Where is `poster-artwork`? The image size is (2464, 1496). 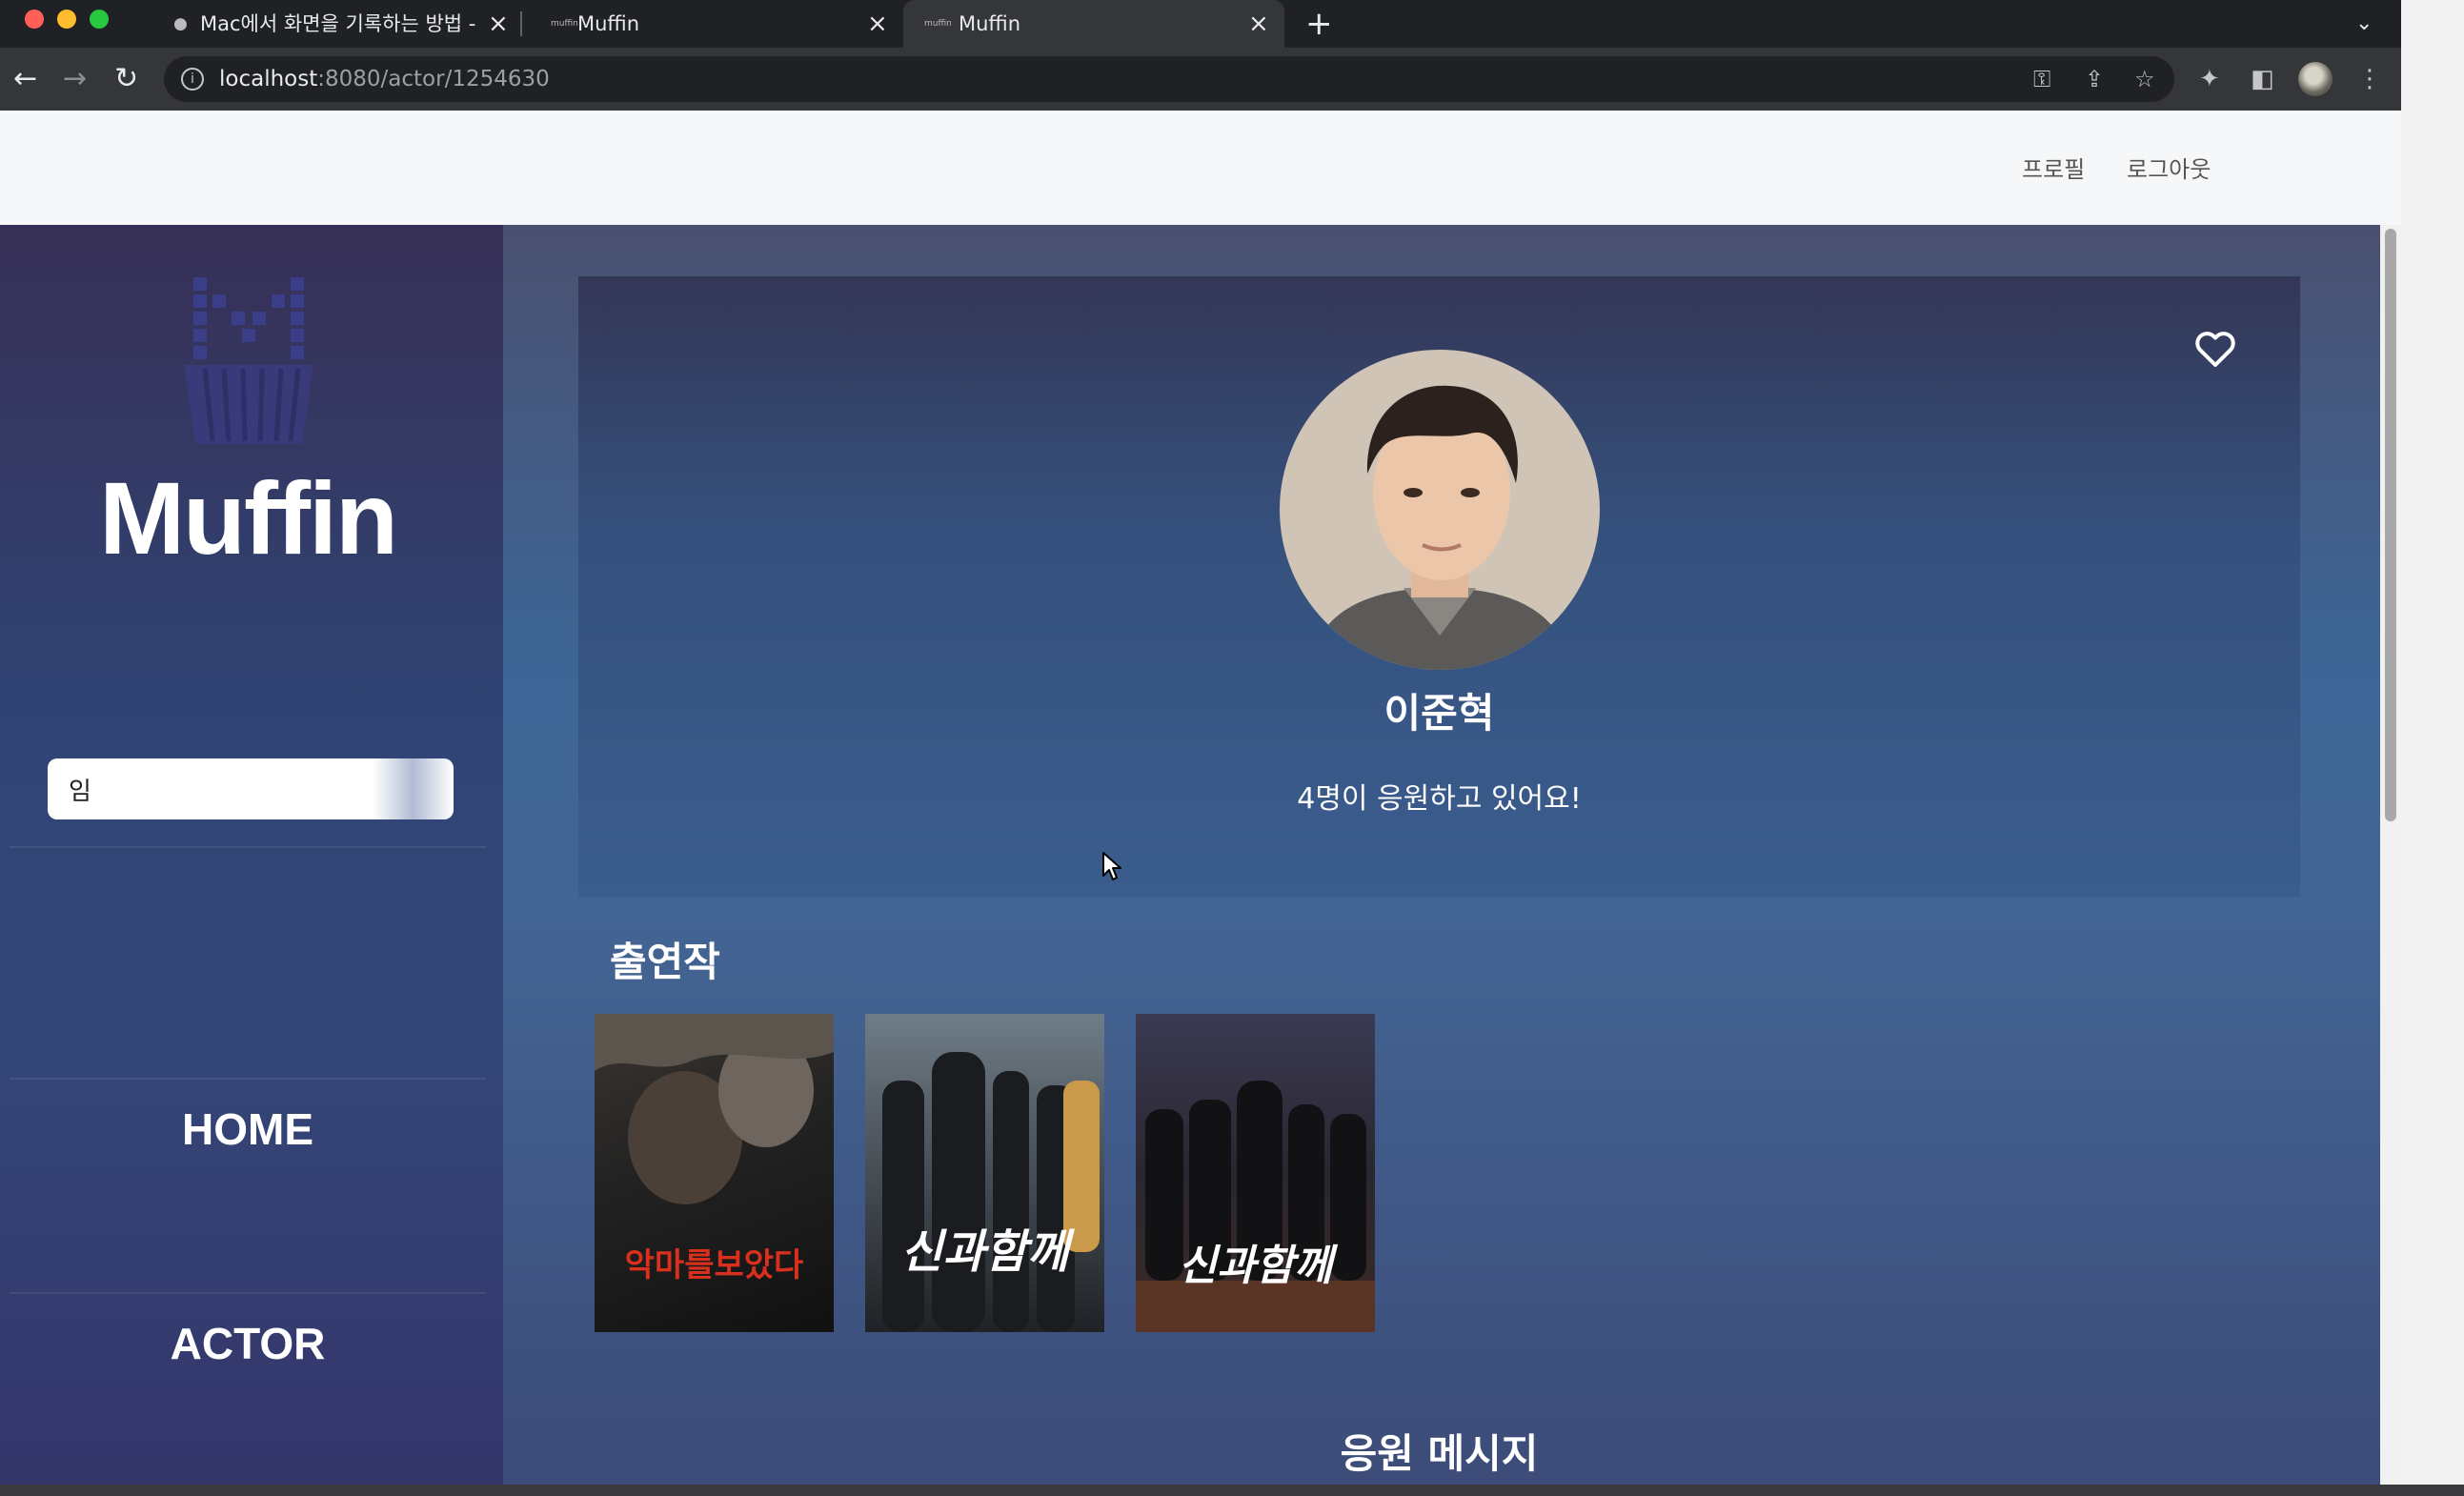
poster-artwork is located at coordinates (991, 1192).